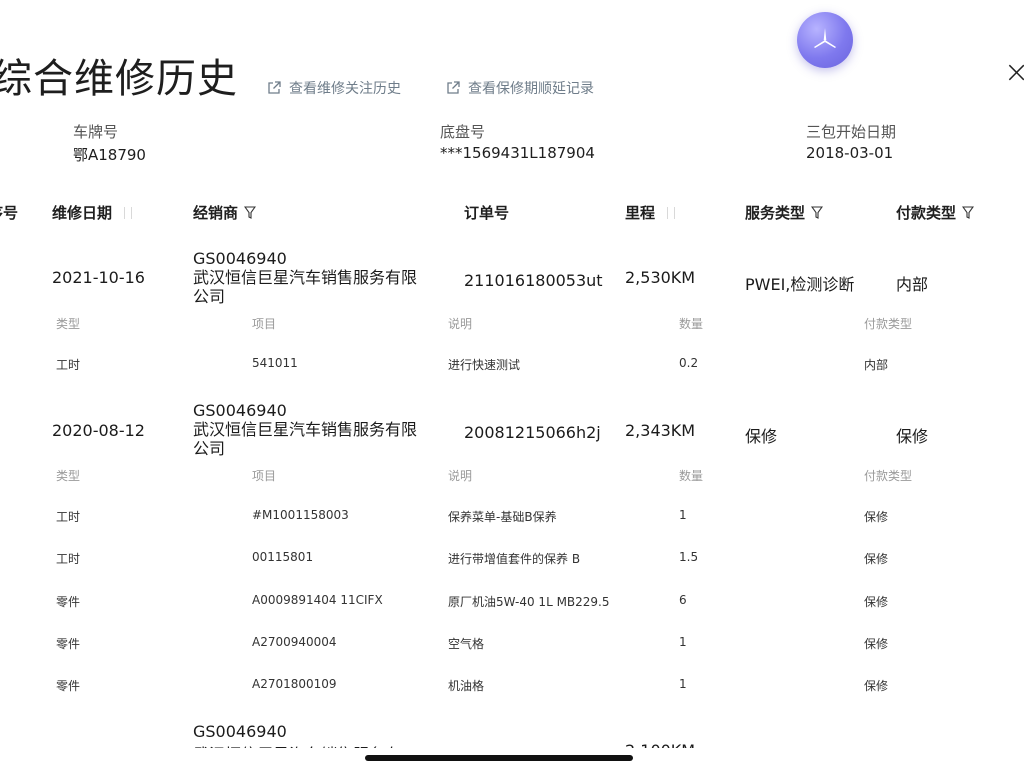 This screenshot has width=1024, height=768. Describe the element at coordinates (283, 557) in the screenshot. I see `item-code: 00115801` at that location.